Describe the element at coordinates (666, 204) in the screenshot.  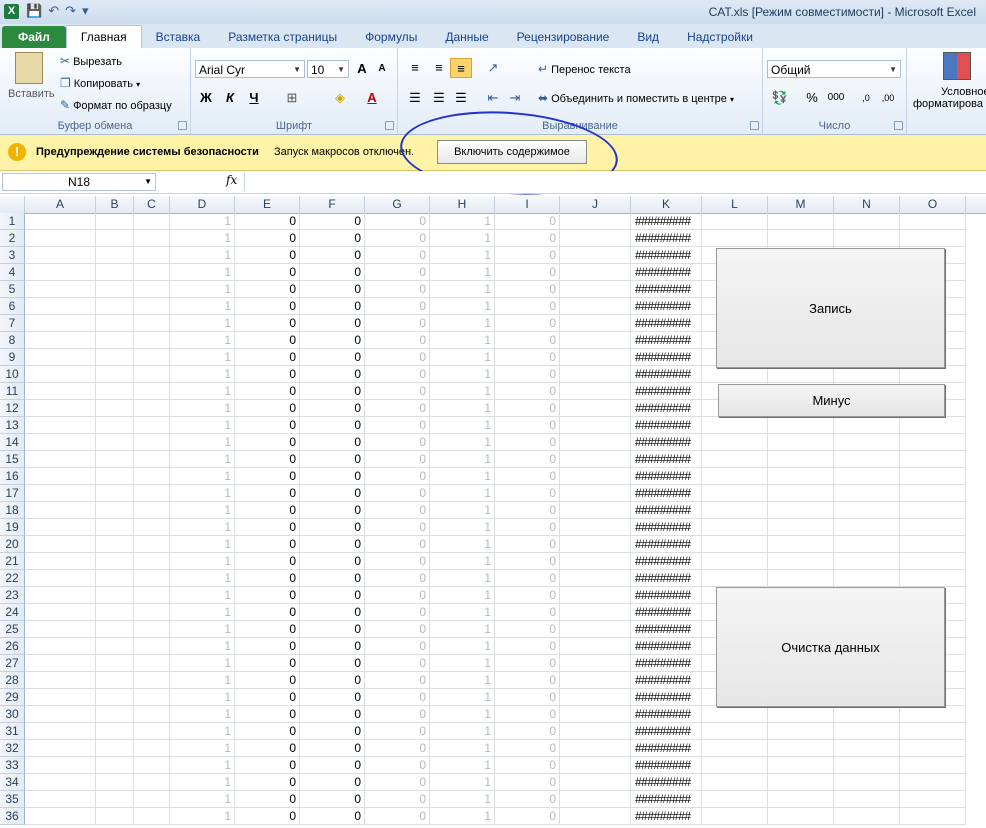
I see `column-header-k: K` at that location.